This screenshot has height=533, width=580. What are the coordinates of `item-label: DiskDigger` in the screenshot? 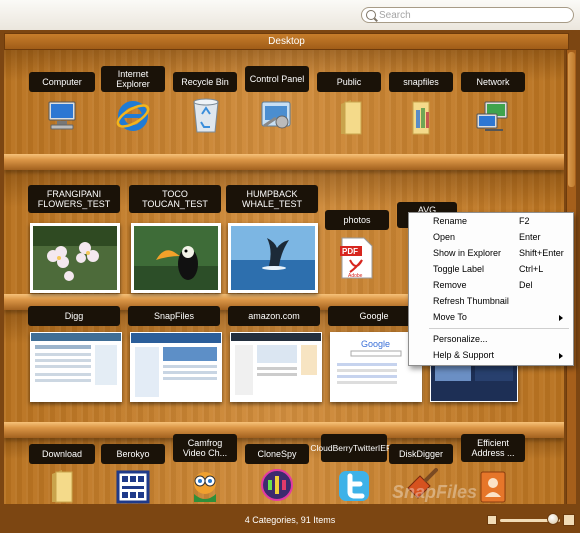 It's located at (421, 454).